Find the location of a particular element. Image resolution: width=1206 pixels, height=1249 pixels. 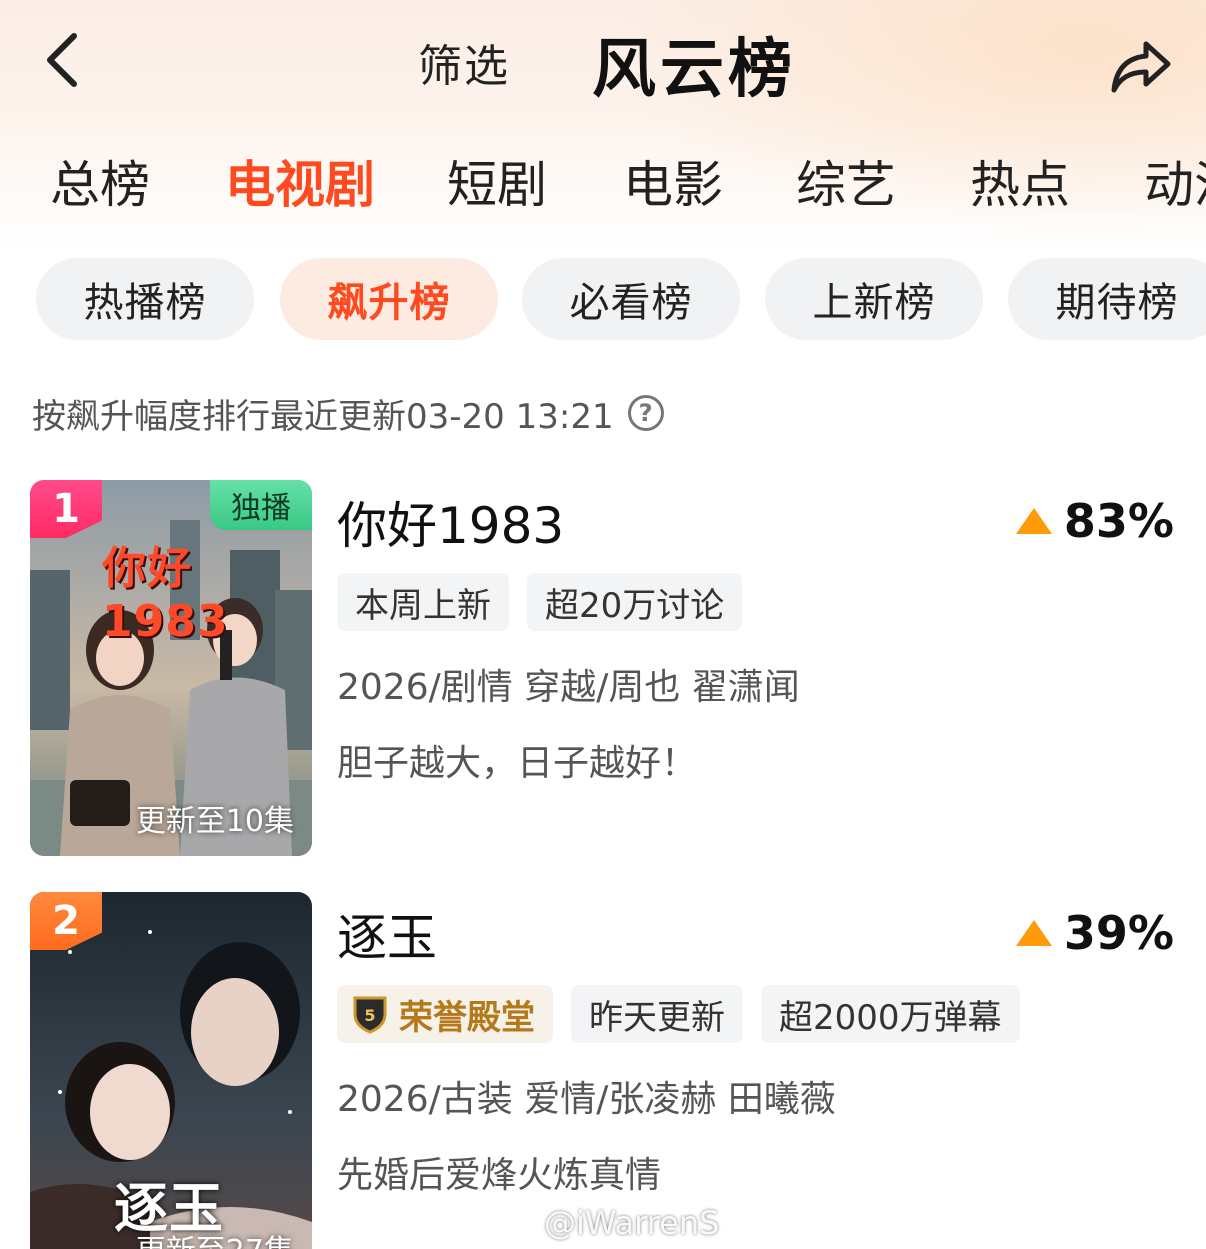

pill-rising: 飙升榜 is located at coordinates (389, 299).